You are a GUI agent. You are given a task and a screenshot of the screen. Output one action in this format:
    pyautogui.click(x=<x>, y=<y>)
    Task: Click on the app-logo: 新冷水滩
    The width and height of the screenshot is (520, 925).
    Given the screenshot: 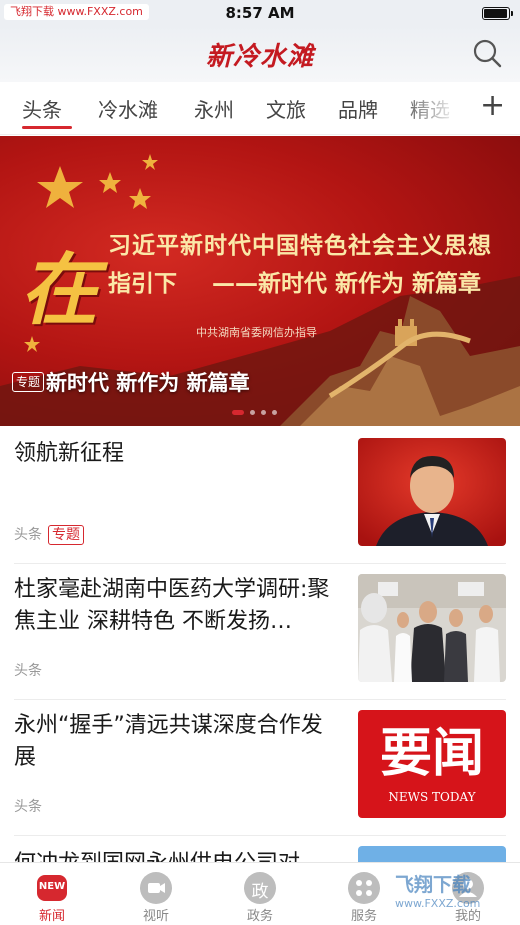 What is the action you would take?
    pyautogui.click(x=259, y=57)
    